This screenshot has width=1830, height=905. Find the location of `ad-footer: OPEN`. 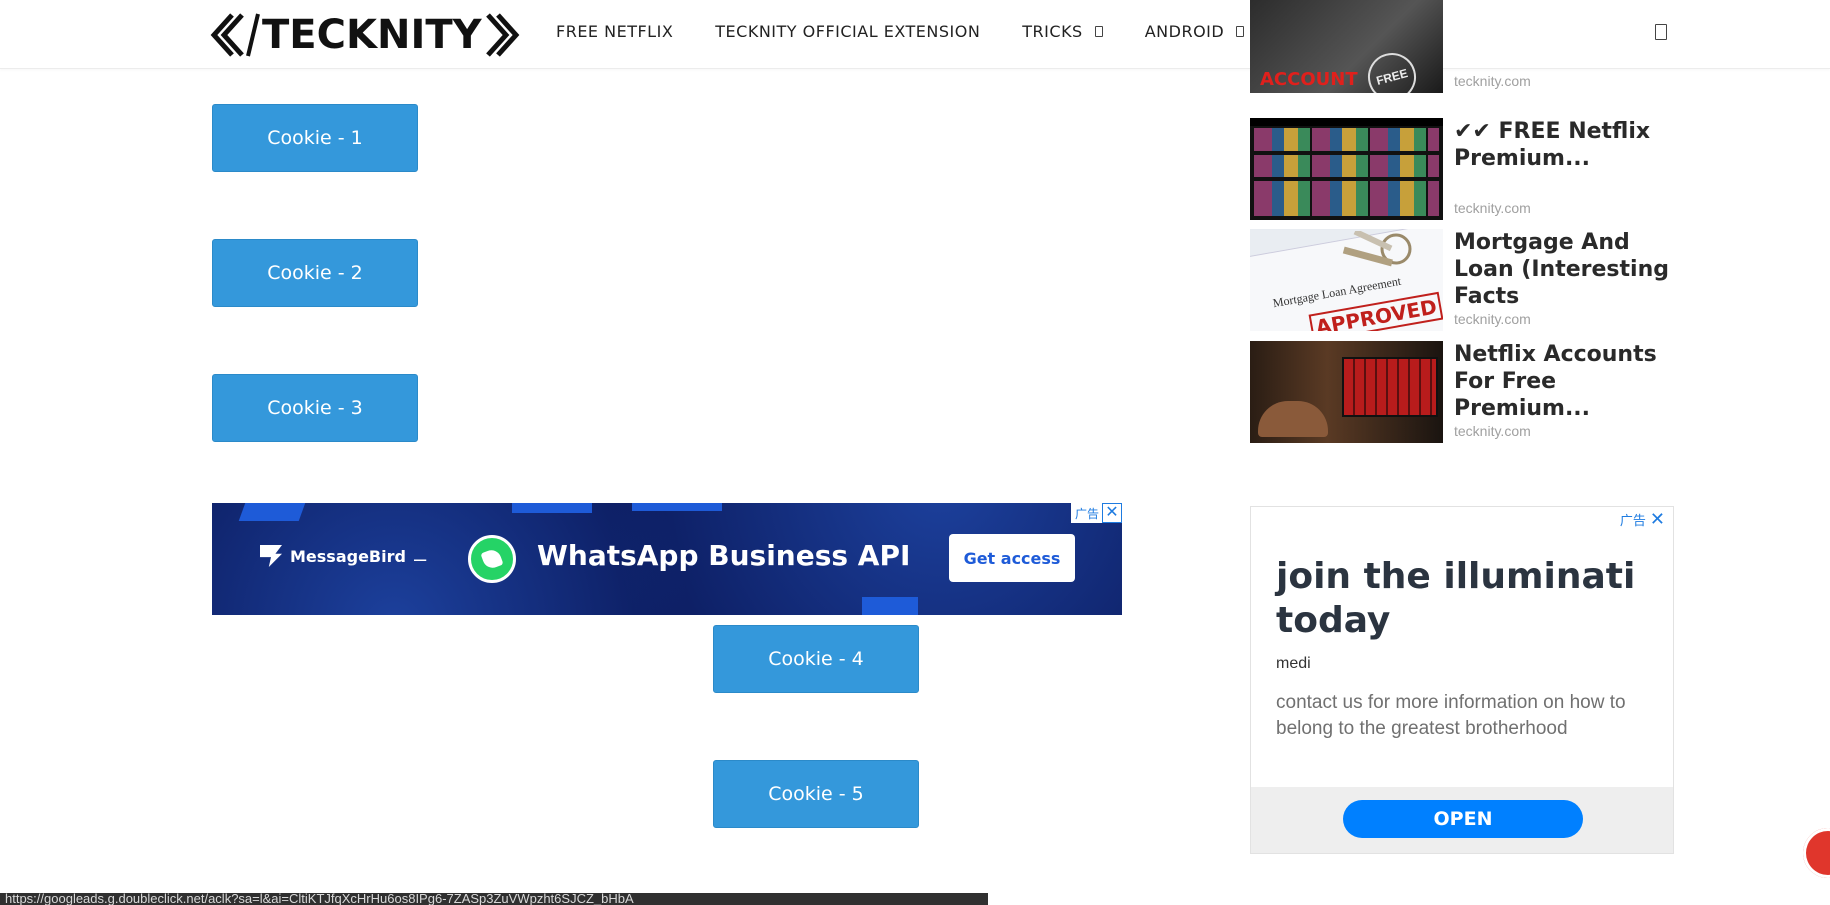

ad-footer: OPEN is located at coordinates (1462, 820).